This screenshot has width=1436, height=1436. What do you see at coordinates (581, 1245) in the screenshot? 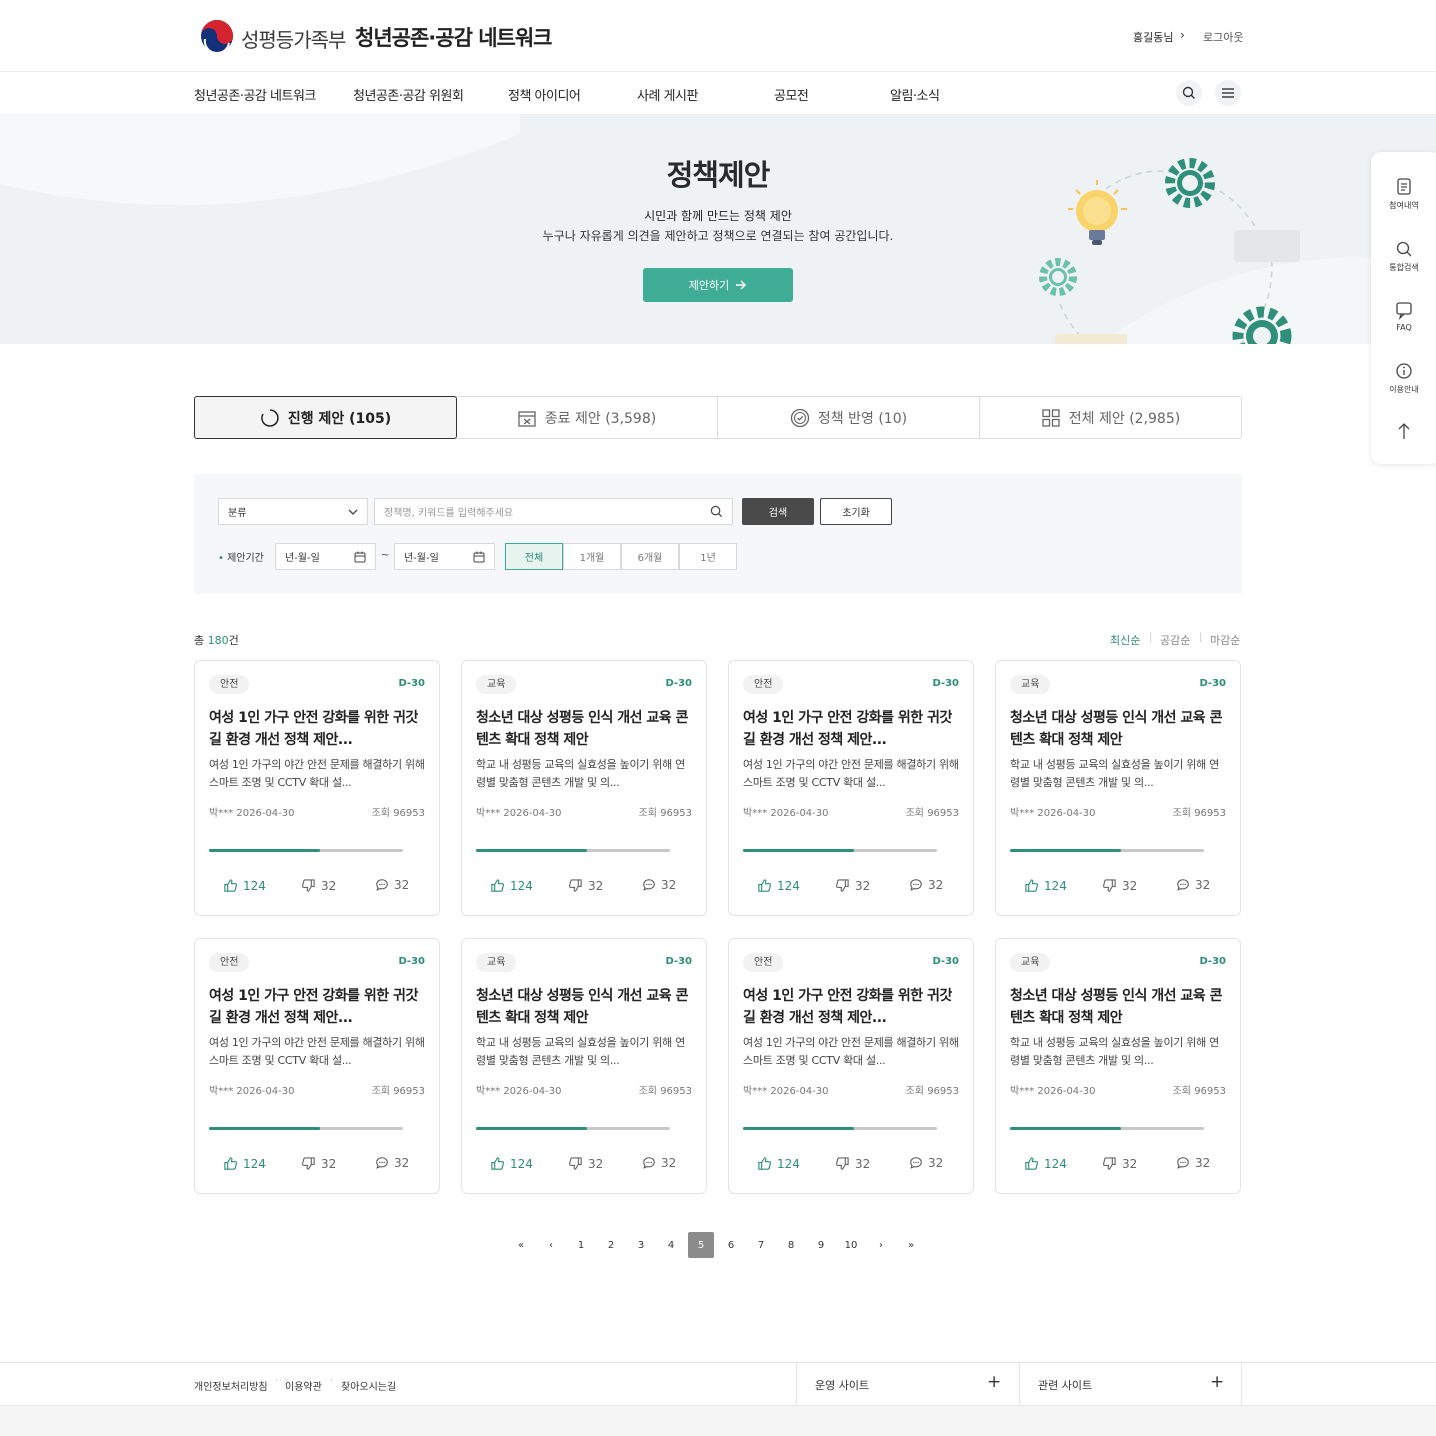
I see `page-1: 1` at bounding box center [581, 1245].